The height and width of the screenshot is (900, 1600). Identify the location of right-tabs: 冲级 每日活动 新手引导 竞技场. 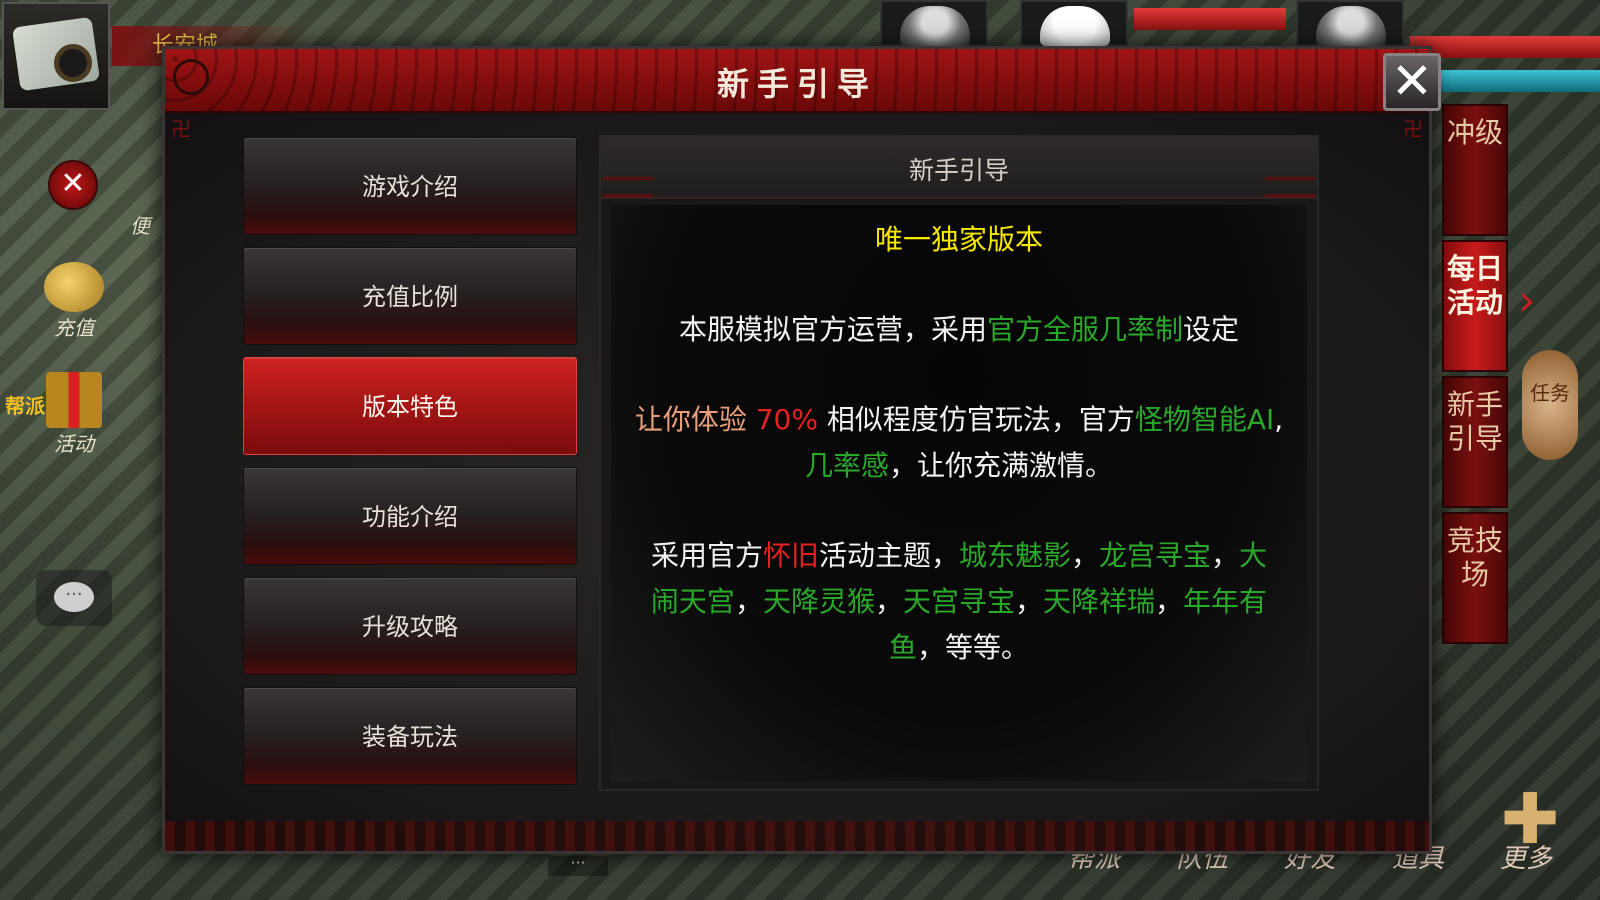
(1480, 376).